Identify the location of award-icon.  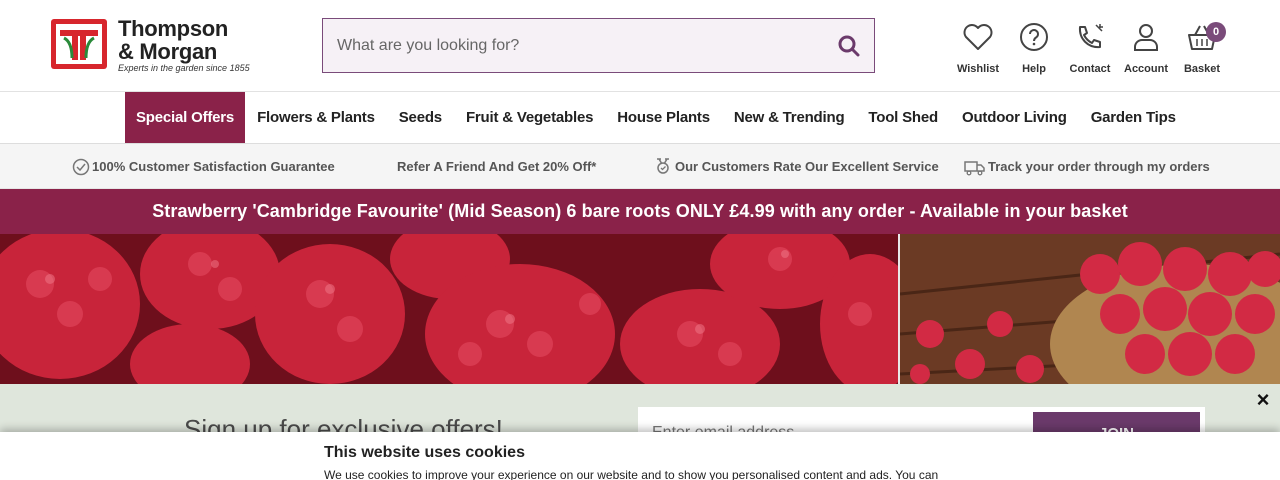
(663, 165).